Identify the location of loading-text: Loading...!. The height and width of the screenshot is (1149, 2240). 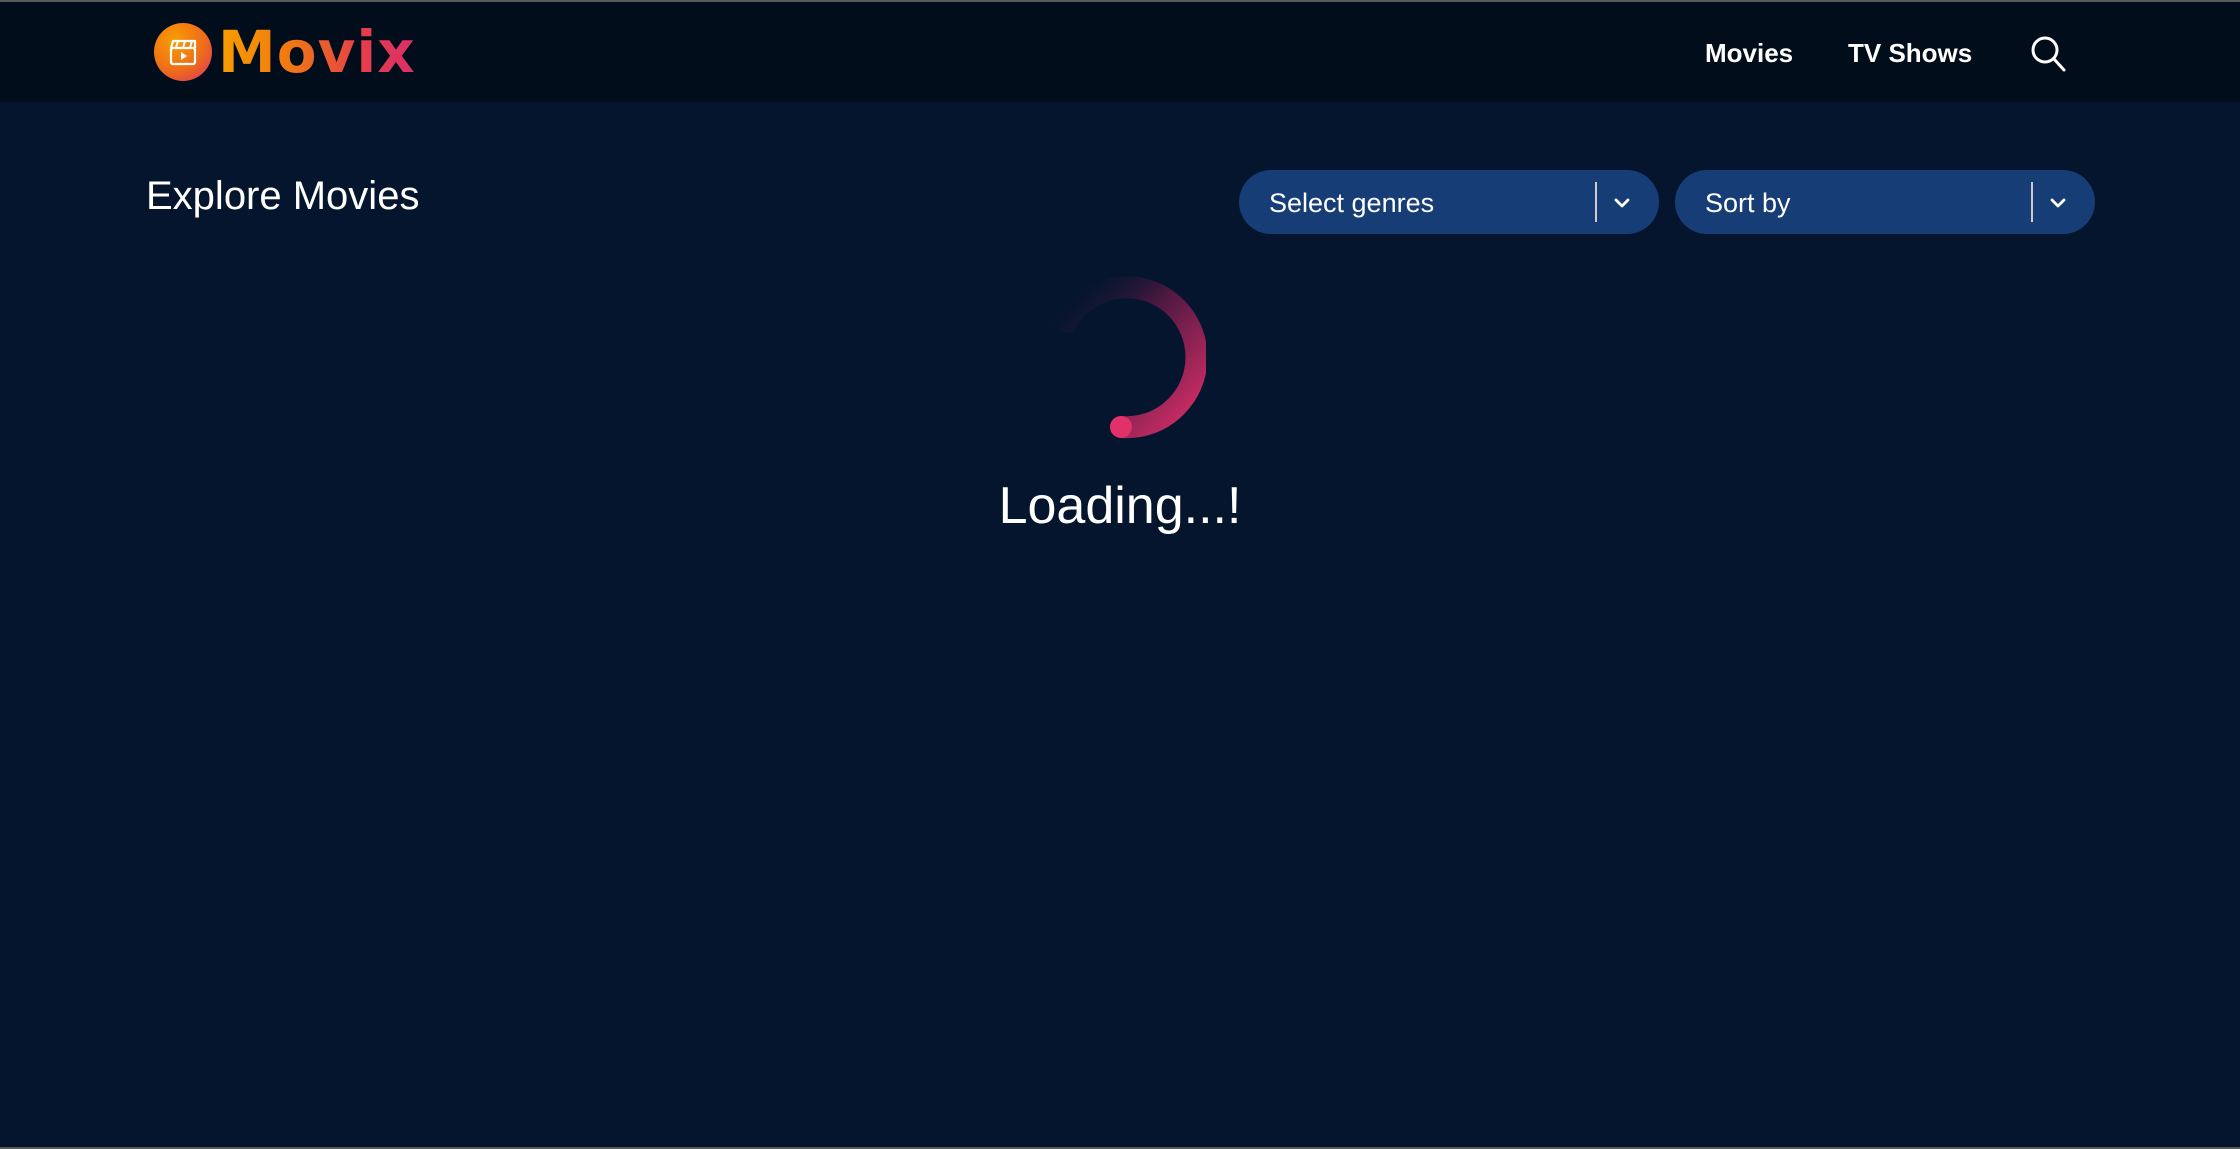
(1120, 506).